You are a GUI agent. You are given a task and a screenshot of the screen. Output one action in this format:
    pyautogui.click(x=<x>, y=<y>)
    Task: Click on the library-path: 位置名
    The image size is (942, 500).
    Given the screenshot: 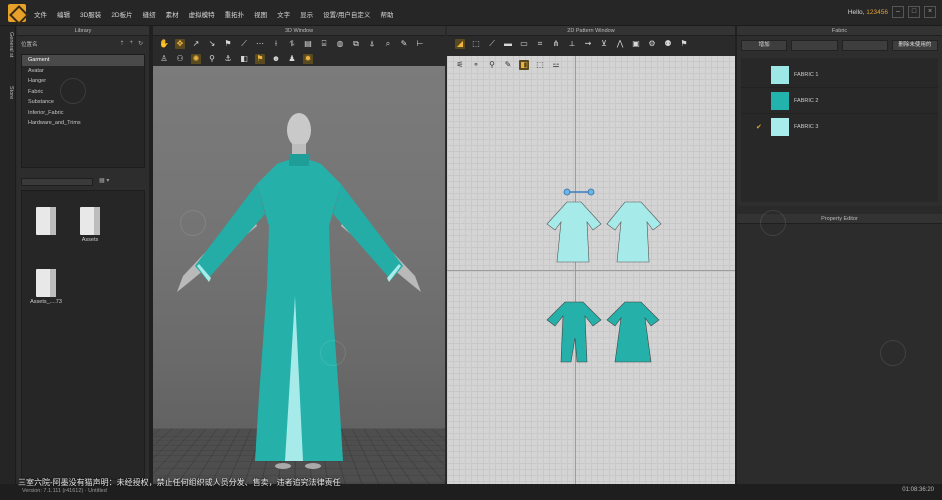 What is the action you would take?
    pyautogui.click(x=29, y=45)
    